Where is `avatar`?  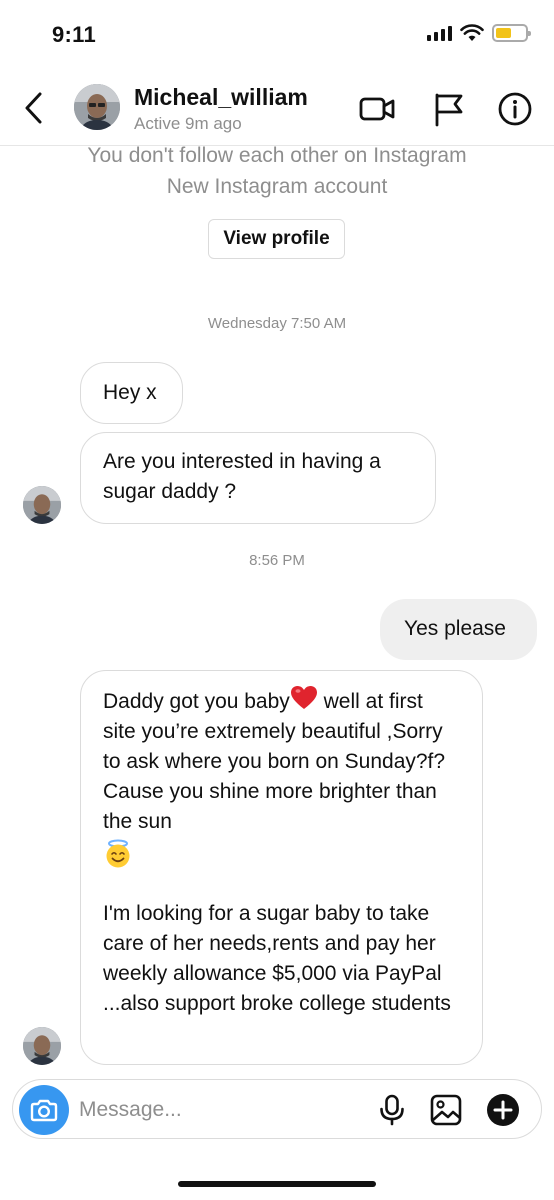
avatar is located at coordinates (97, 107).